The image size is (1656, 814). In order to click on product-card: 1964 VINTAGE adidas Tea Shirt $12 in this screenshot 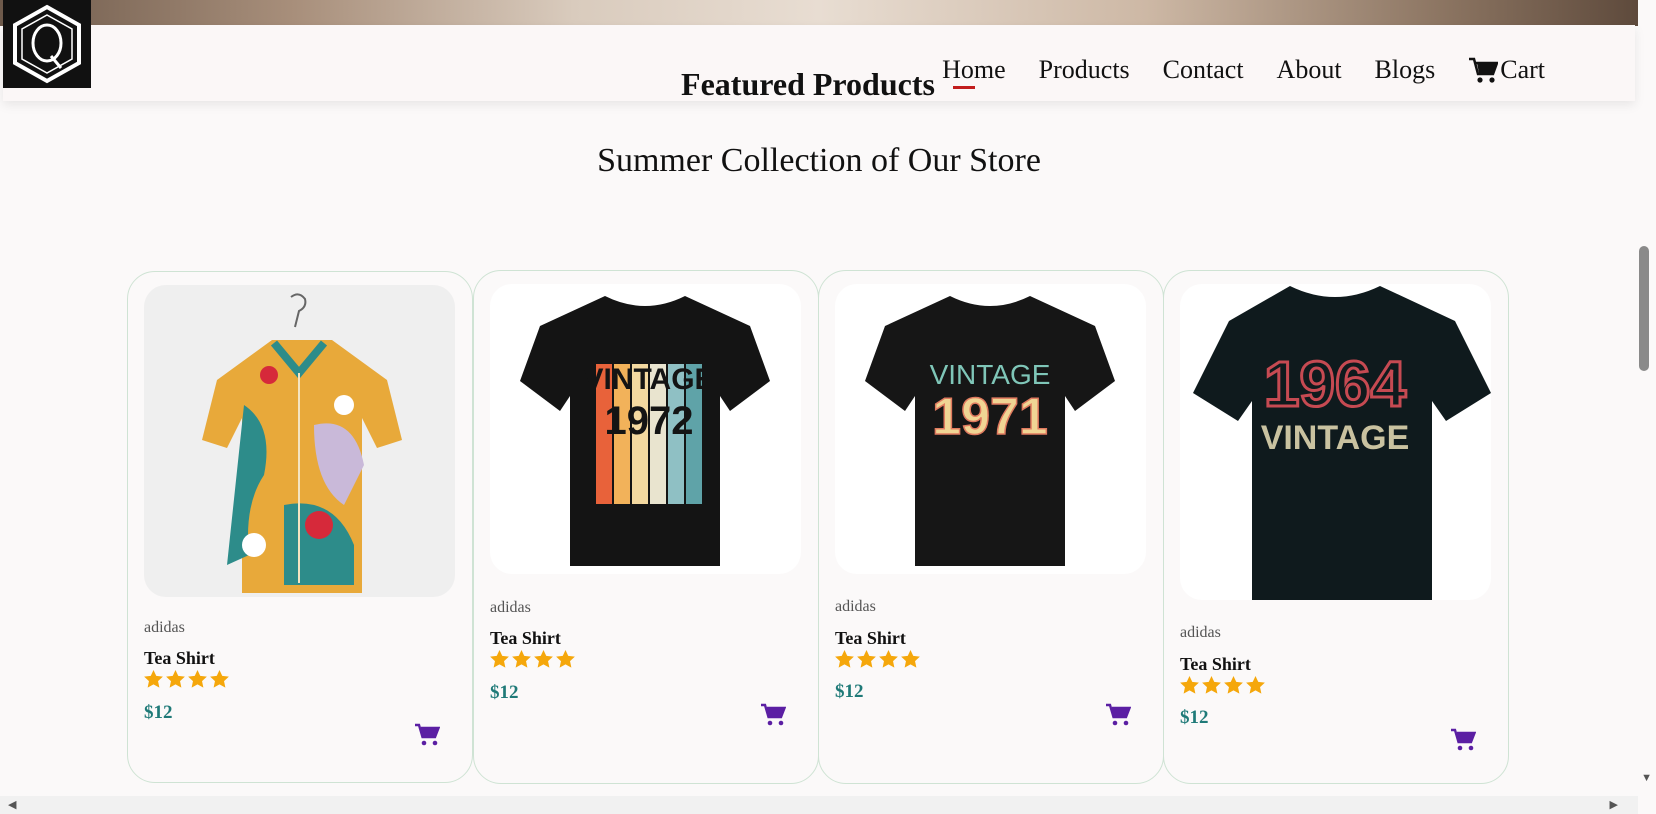, I will do `click(1336, 527)`.